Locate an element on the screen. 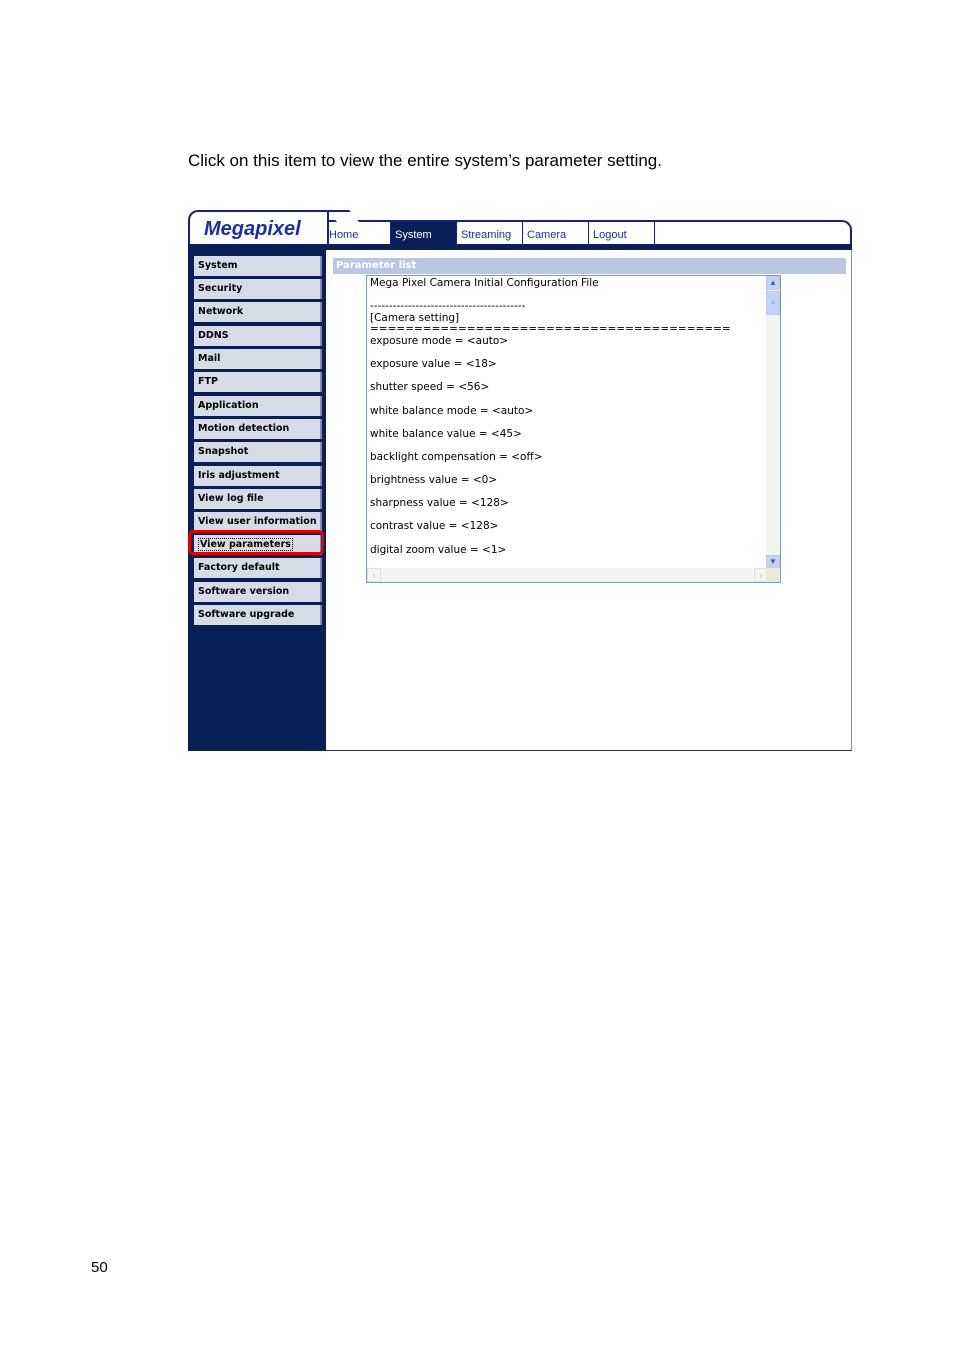  sidebar-item-label: DDNS is located at coordinates (213, 335).